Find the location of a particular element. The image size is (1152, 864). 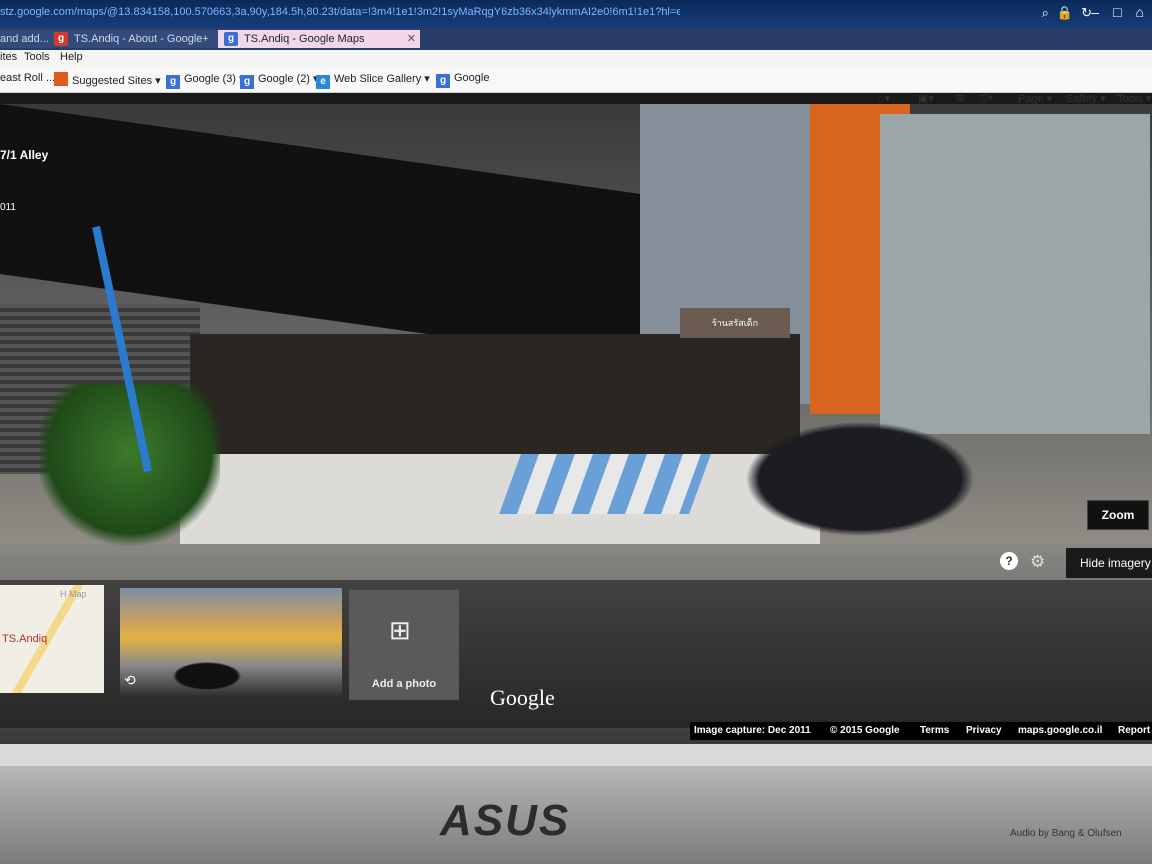

menu-favorites: ites is located at coordinates (8, 57).